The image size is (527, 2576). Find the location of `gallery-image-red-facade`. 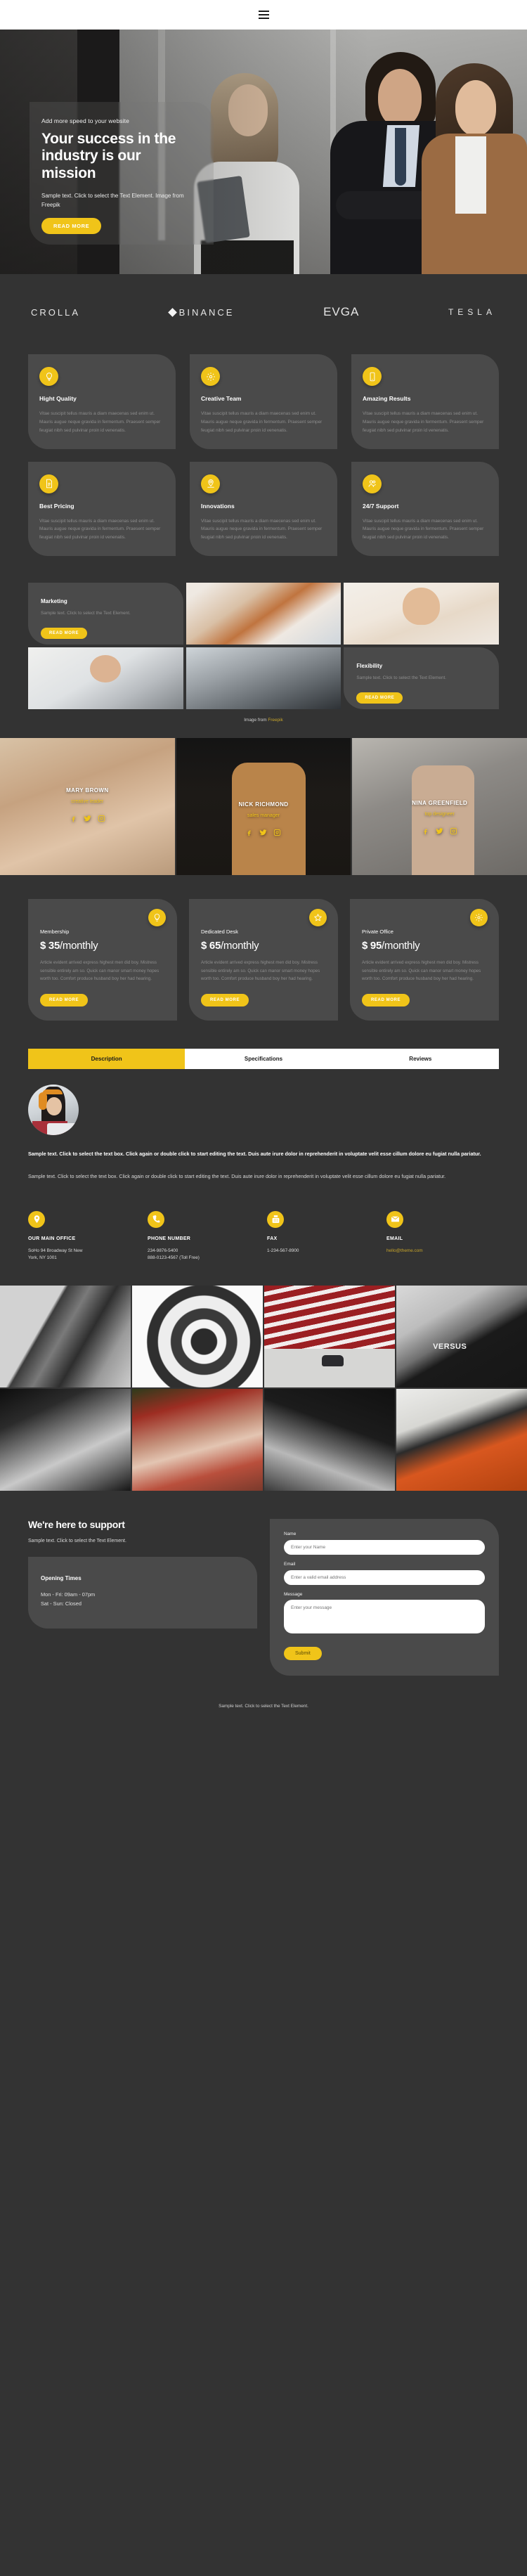

gallery-image-red-facade is located at coordinates (329, 1337).